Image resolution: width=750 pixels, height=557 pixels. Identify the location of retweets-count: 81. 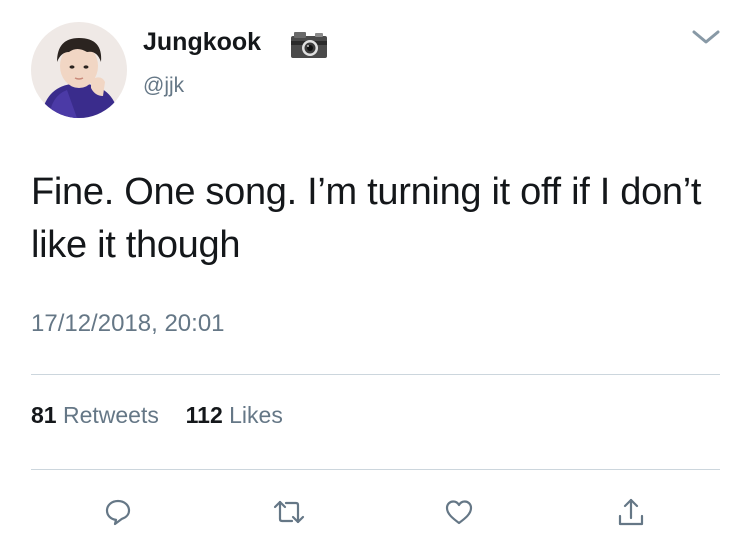
(44, 415).